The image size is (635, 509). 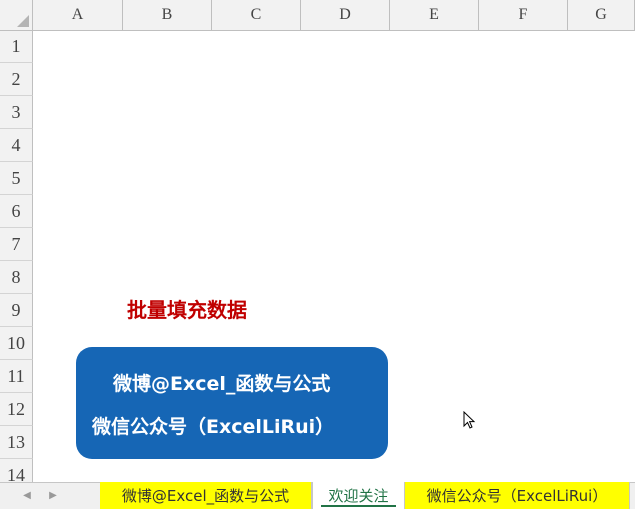 I want to click on row-header-1: 1, so click(x=16, y=47).